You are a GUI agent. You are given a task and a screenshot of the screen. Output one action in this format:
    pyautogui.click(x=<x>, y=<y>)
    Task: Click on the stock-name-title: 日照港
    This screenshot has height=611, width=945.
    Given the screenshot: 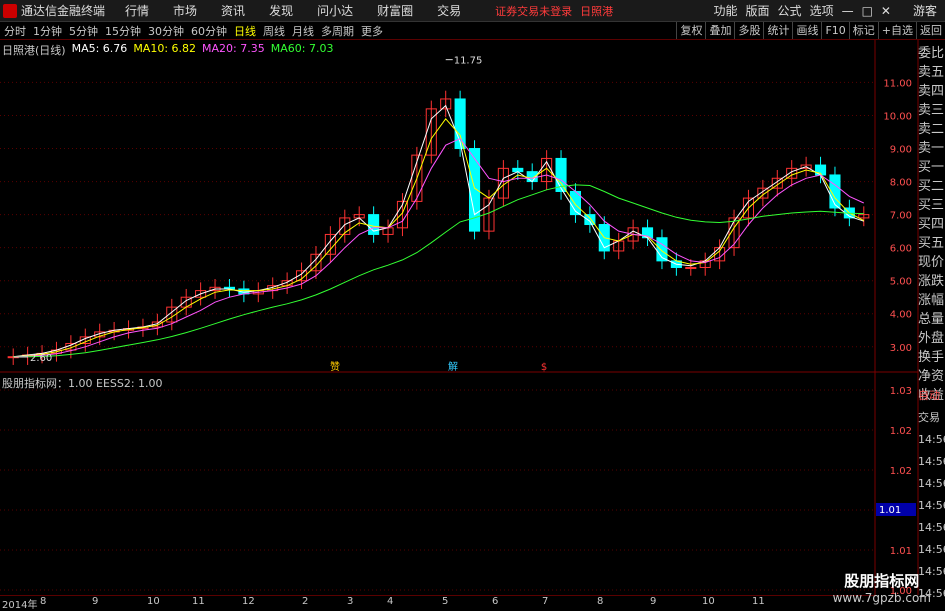 What is the action you would take?
    pyautogui.click(x=597, y=11)
    